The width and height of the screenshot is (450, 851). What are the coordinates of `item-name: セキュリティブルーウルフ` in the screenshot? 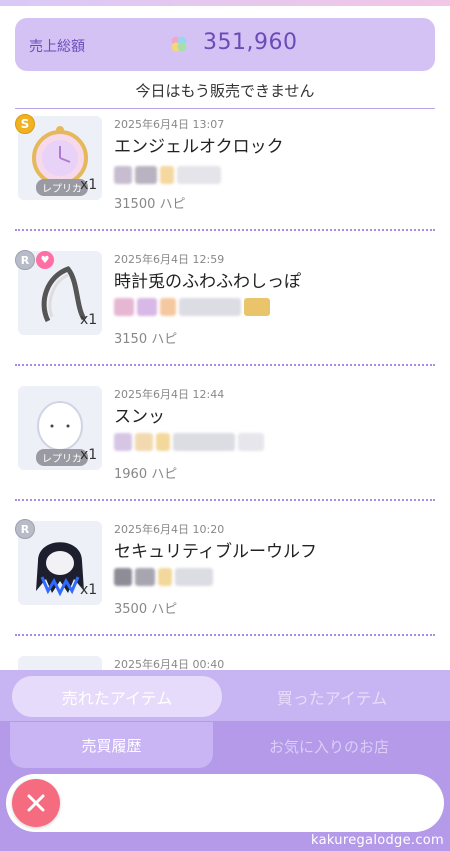 It's located at (215, 552).